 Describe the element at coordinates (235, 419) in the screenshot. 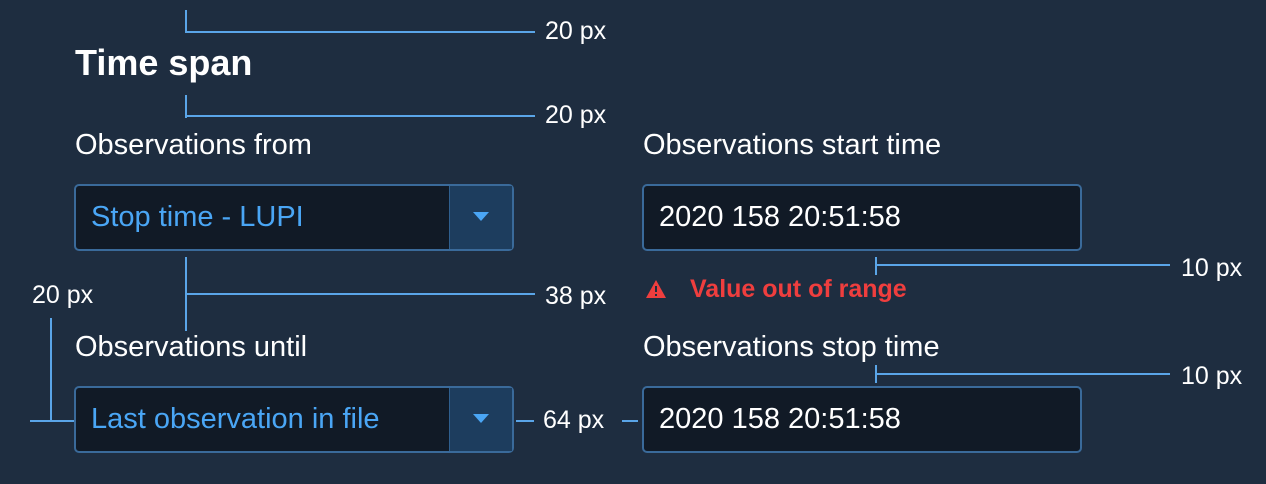

I see `observations-until-value: Last observation in file` at that location.